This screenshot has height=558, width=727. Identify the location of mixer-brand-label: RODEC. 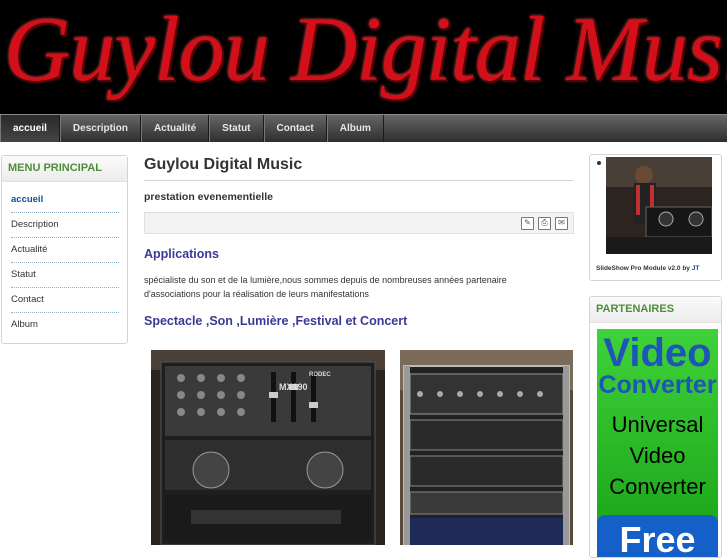
(320, 375).